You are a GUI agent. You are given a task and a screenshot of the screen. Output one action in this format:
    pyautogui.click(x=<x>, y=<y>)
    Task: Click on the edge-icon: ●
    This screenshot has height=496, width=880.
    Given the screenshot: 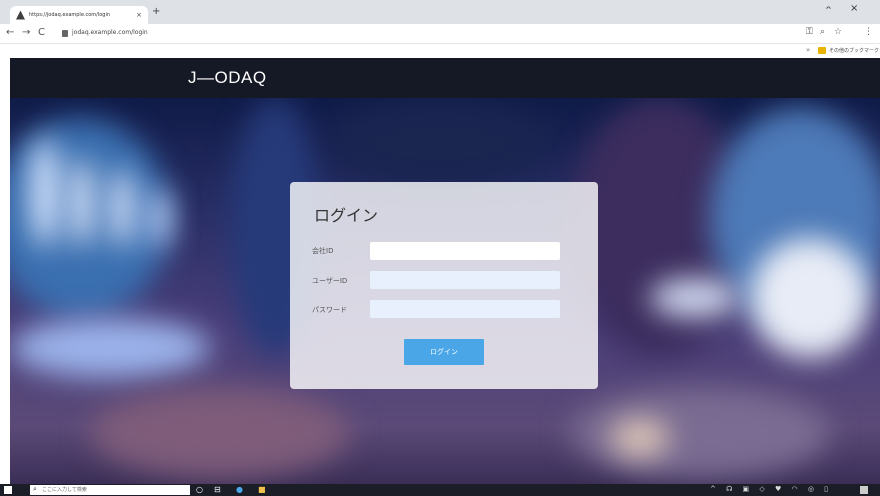 What is the action you would take?
    pyautogui.click(x=239, y=489)
    